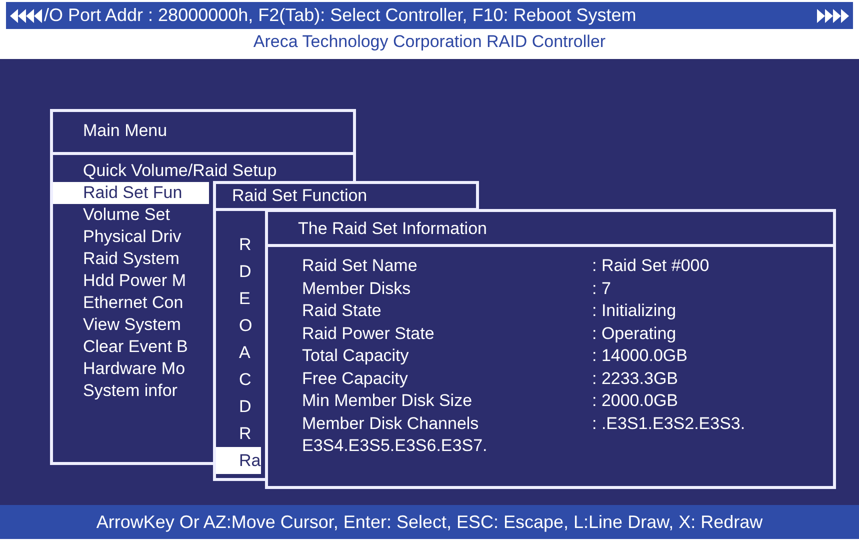  Describe the element at coordinates (238, 379) in the screenshot. I see `menu-item: C` at that location.